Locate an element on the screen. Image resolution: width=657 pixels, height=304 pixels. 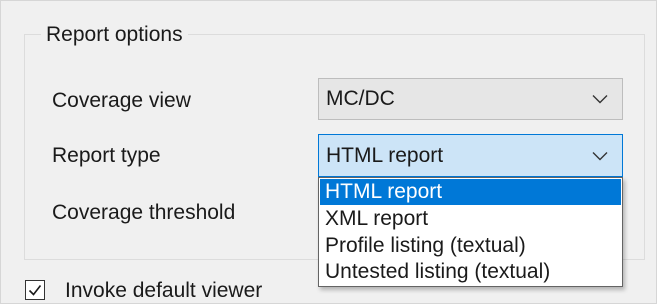
report-type-value: HTML report is located at coordinates (385, 155).